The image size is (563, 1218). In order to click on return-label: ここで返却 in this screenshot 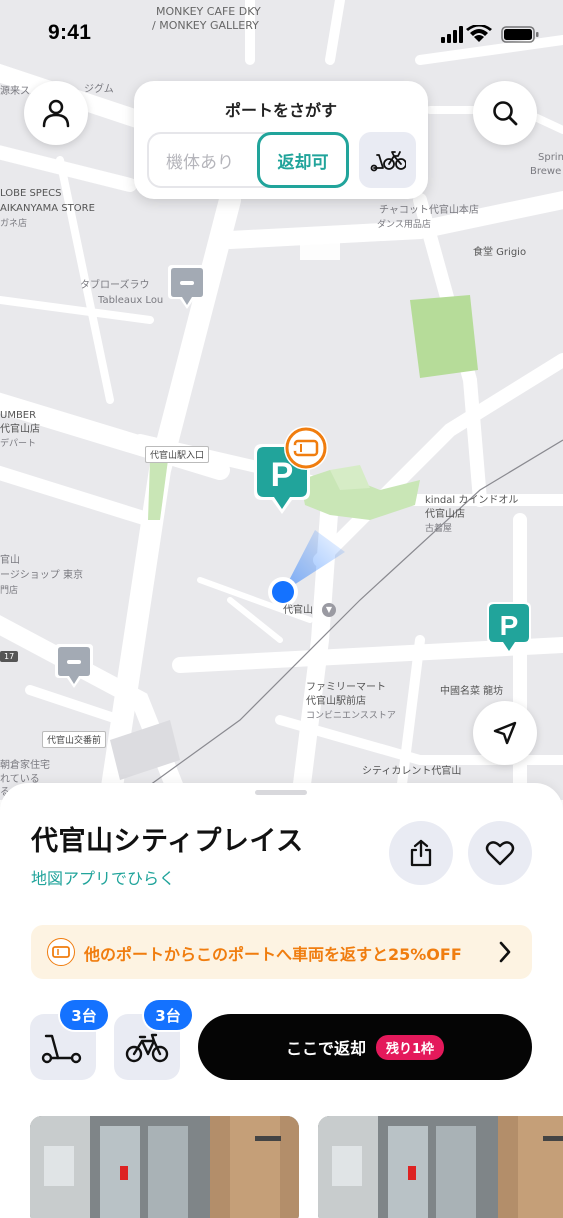, I will do `click(325, 1048)`.